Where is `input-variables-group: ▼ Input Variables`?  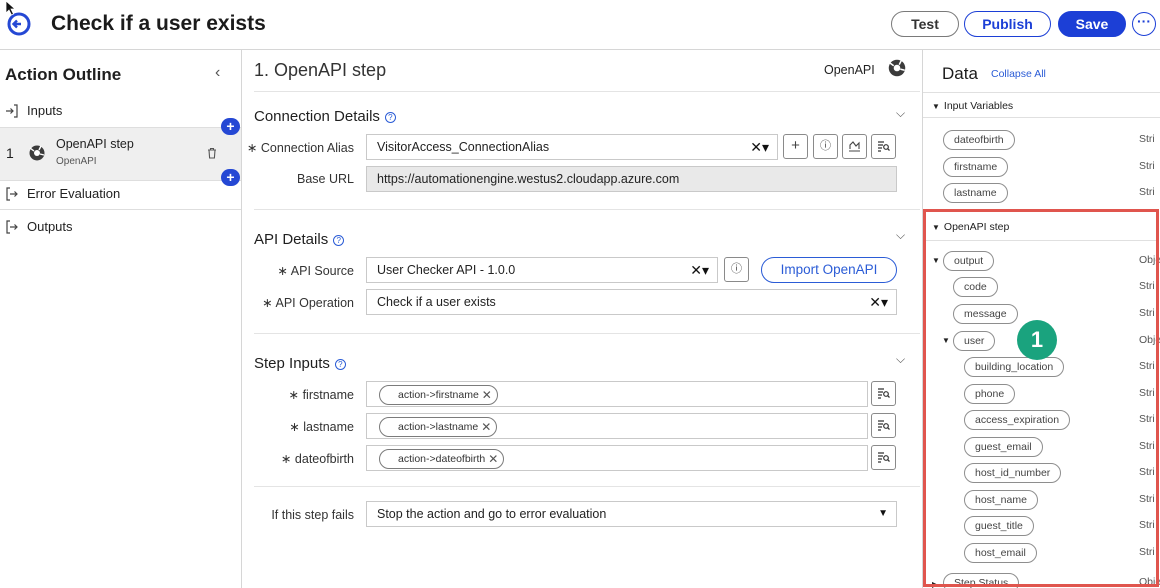 input-variables-group: ▼ Input Variables is located at coordinates (972, 106).